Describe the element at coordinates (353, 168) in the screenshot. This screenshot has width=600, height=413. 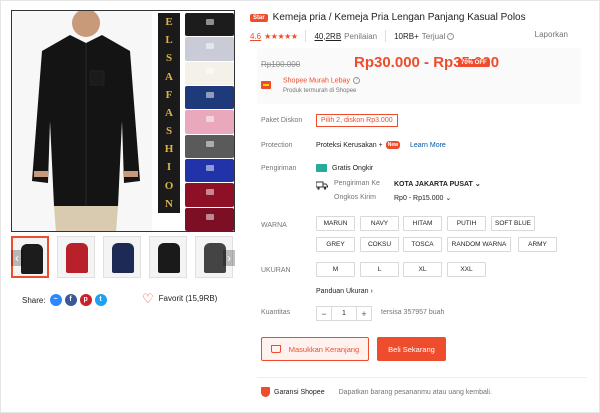
I see `free-shipping-label: Gratis Ongkir` at that location.